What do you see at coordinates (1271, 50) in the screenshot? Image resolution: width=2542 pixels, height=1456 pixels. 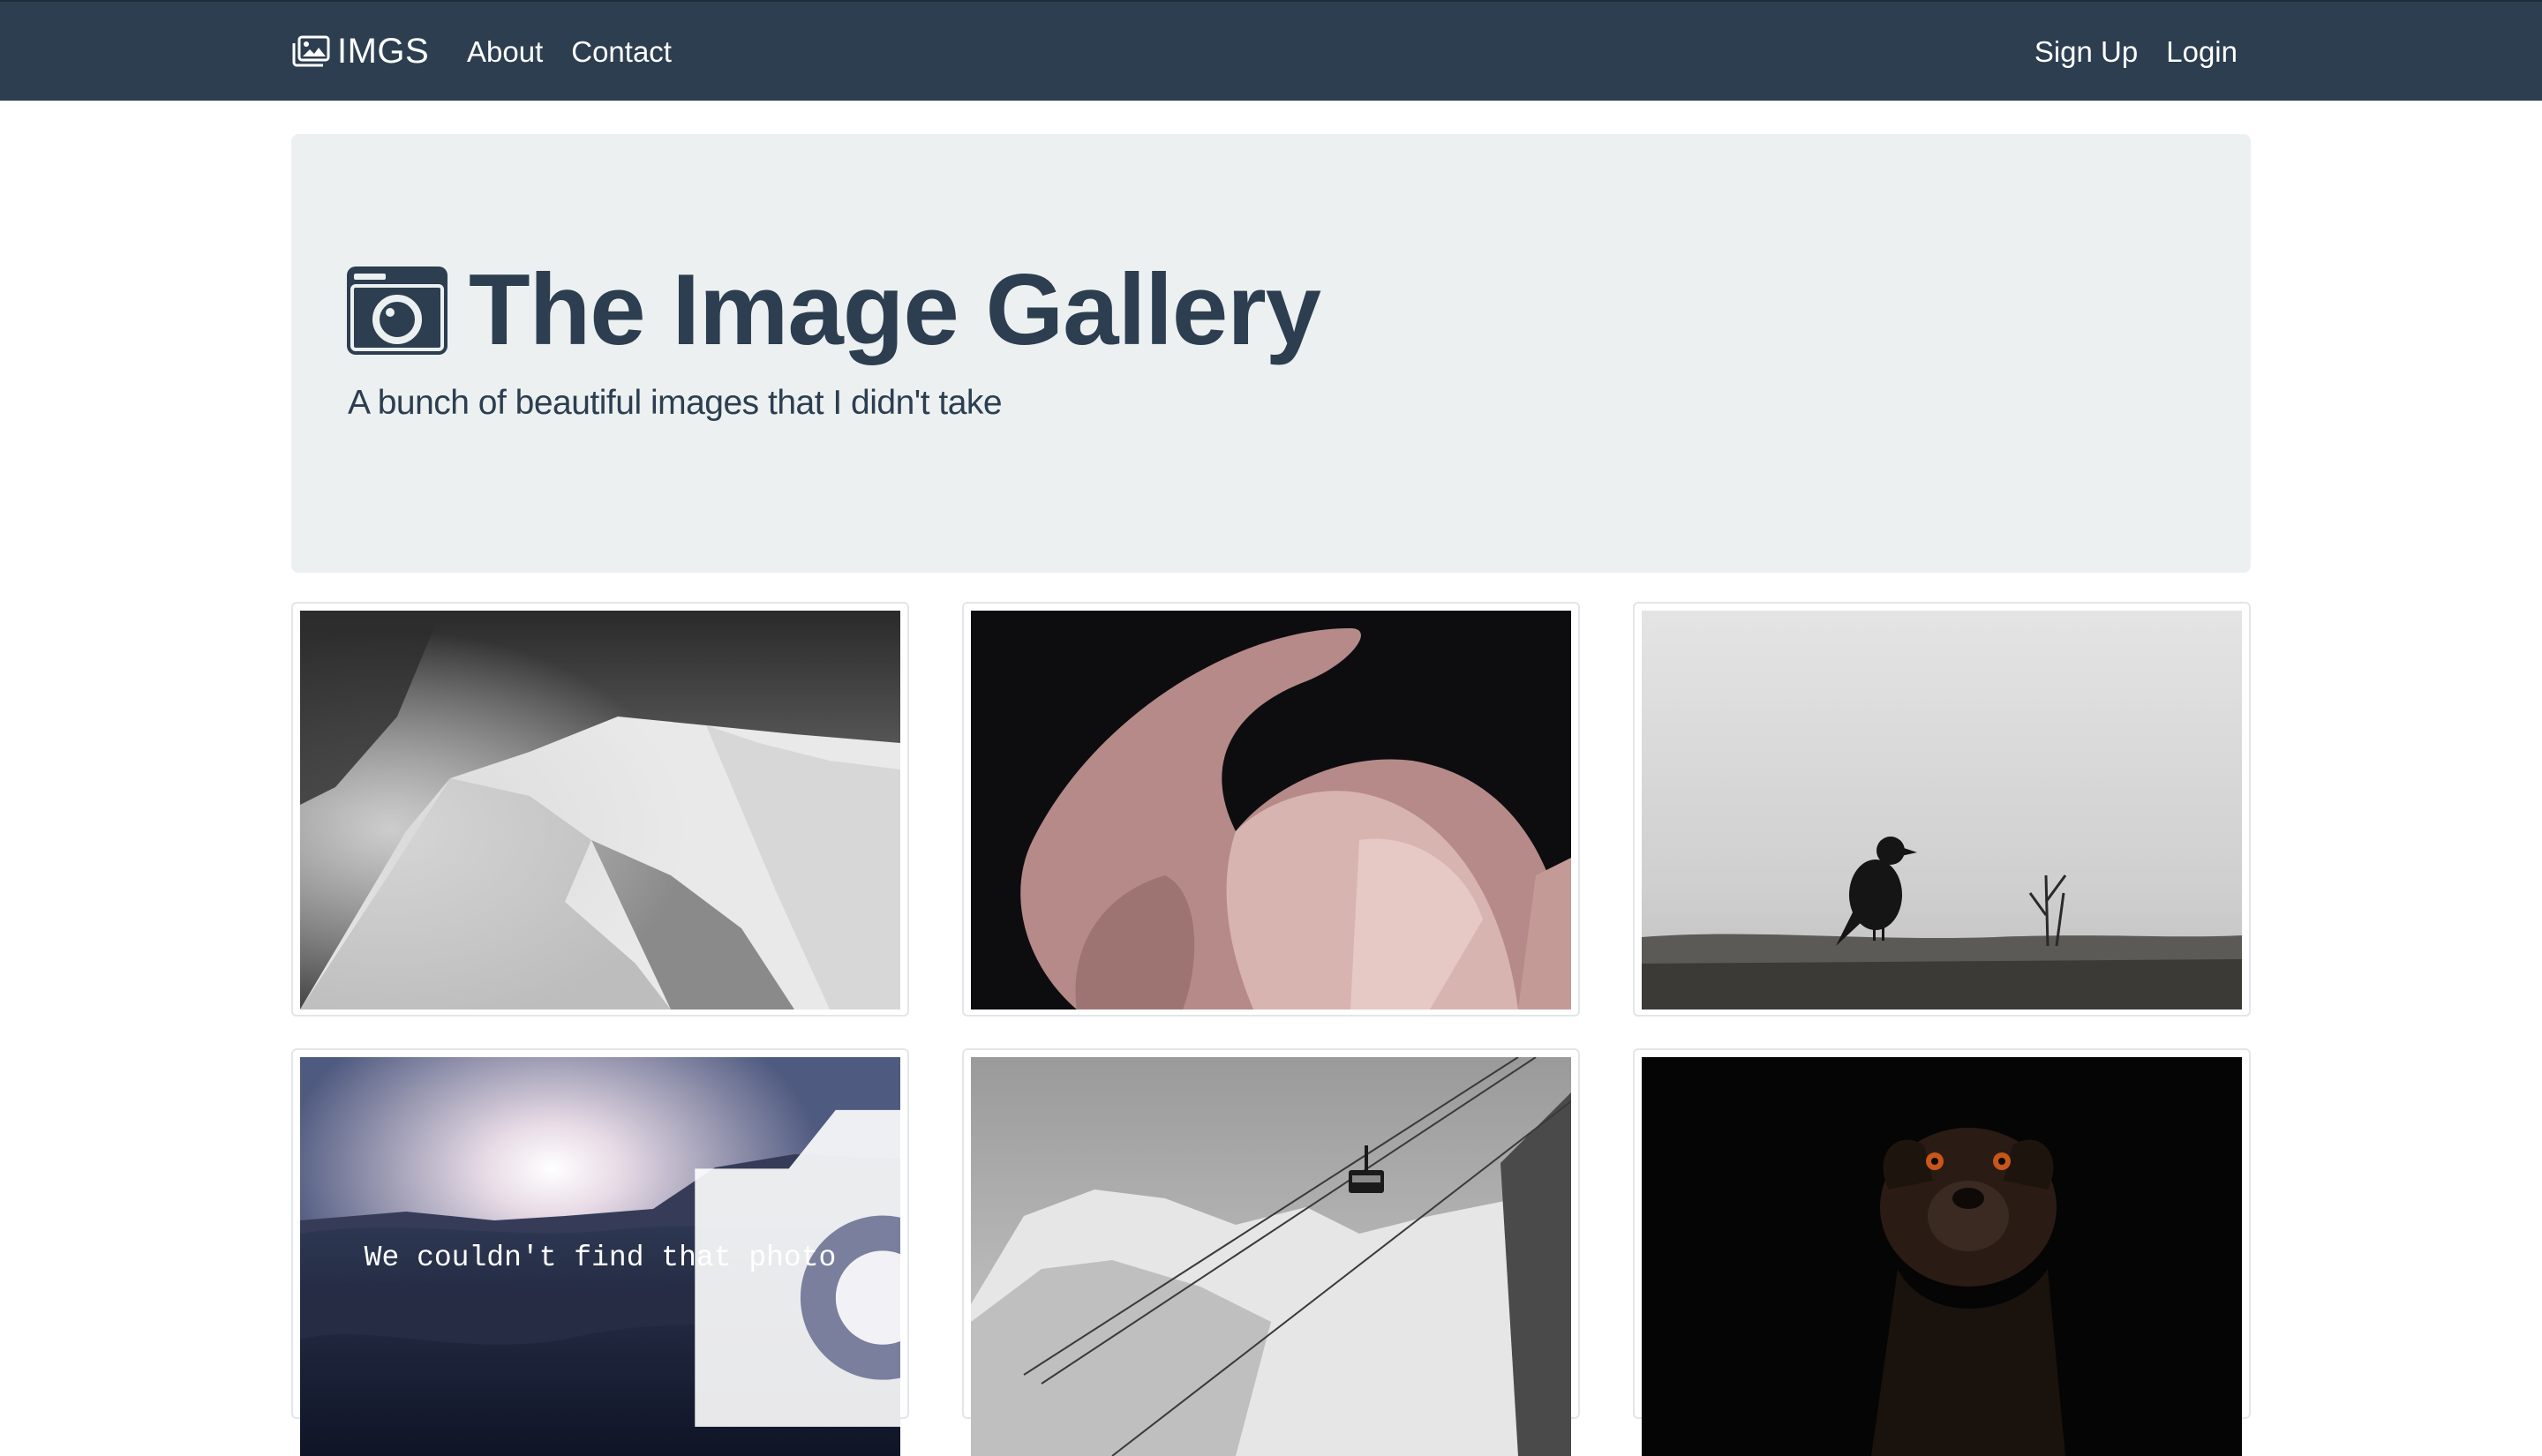 I see `navbar: IMGS About Contact Sign Up Login` at bounding box center [1271, 50].